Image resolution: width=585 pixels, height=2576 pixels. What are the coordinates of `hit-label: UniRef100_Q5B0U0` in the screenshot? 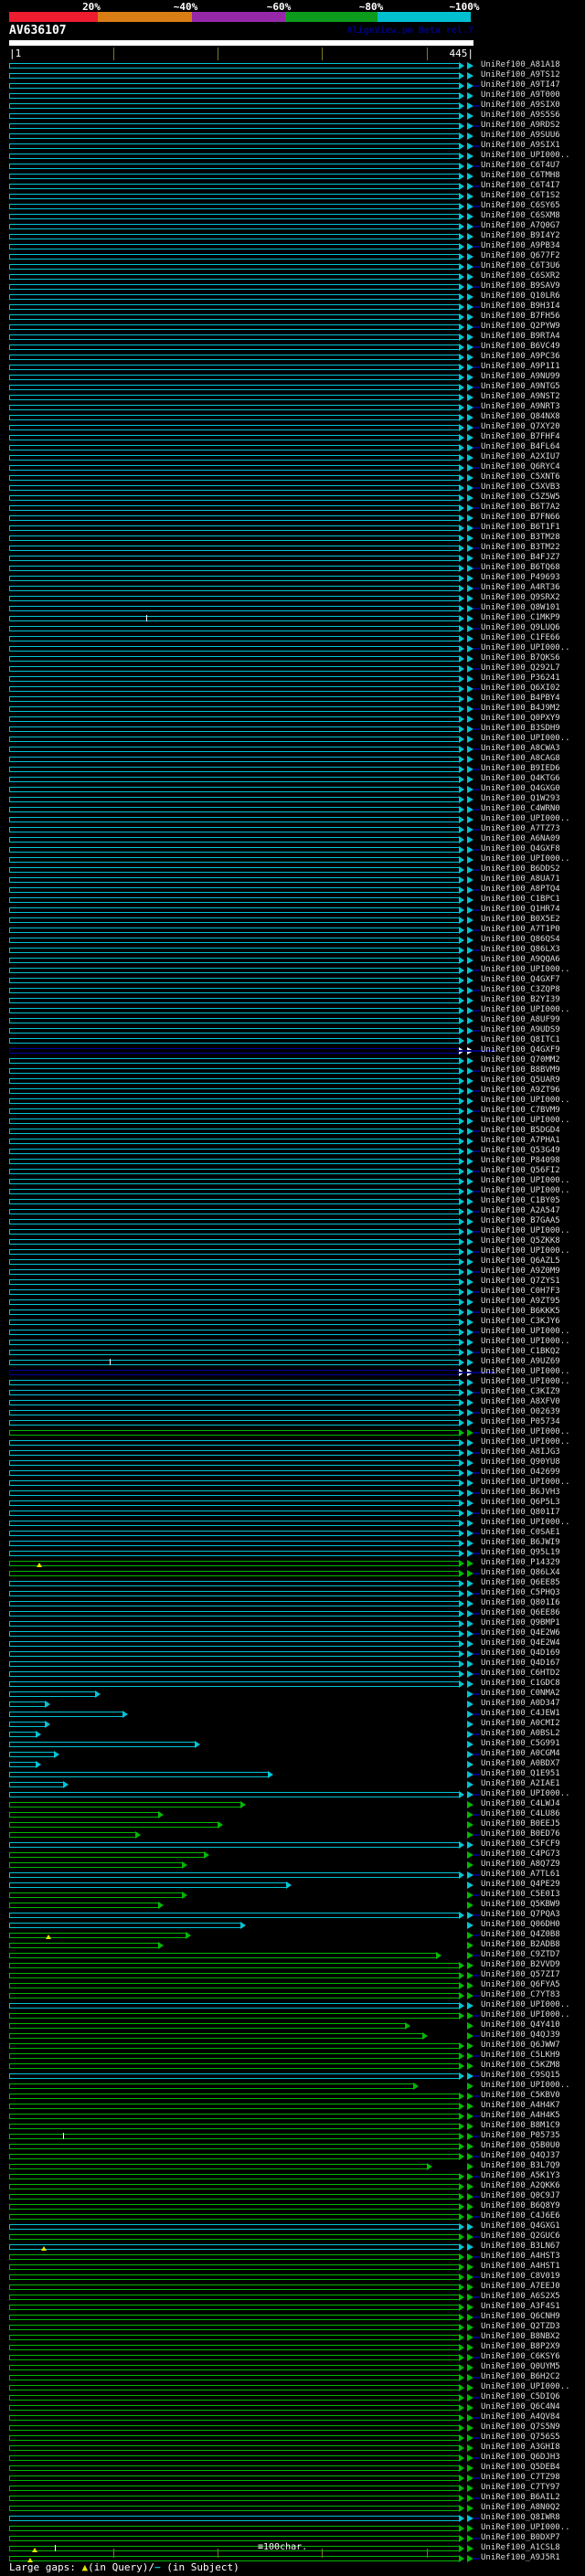 It's located at (520, 2146).